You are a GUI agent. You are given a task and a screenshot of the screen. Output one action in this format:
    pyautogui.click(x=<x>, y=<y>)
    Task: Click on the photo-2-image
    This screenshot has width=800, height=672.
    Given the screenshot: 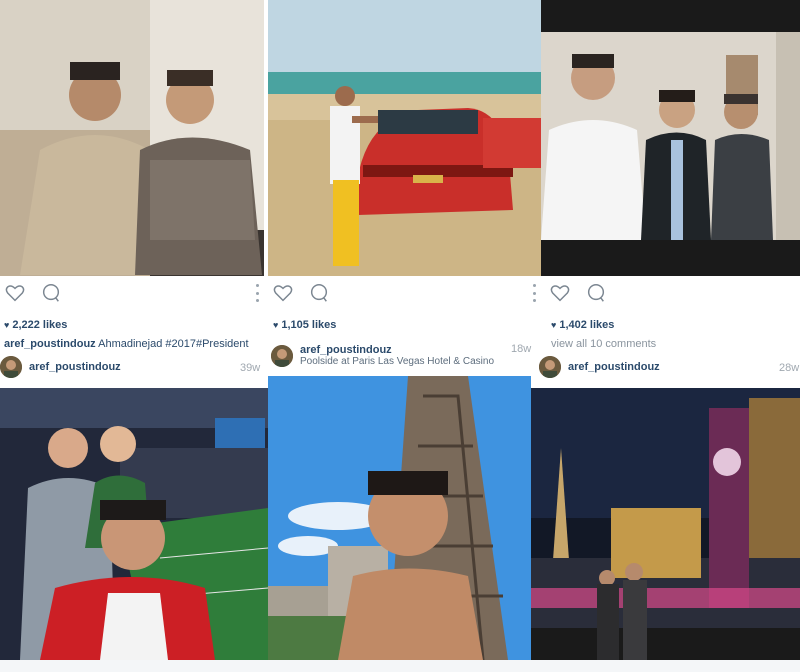 What is the action you would take?
    pyautogui.click(x=404, y=138)
    